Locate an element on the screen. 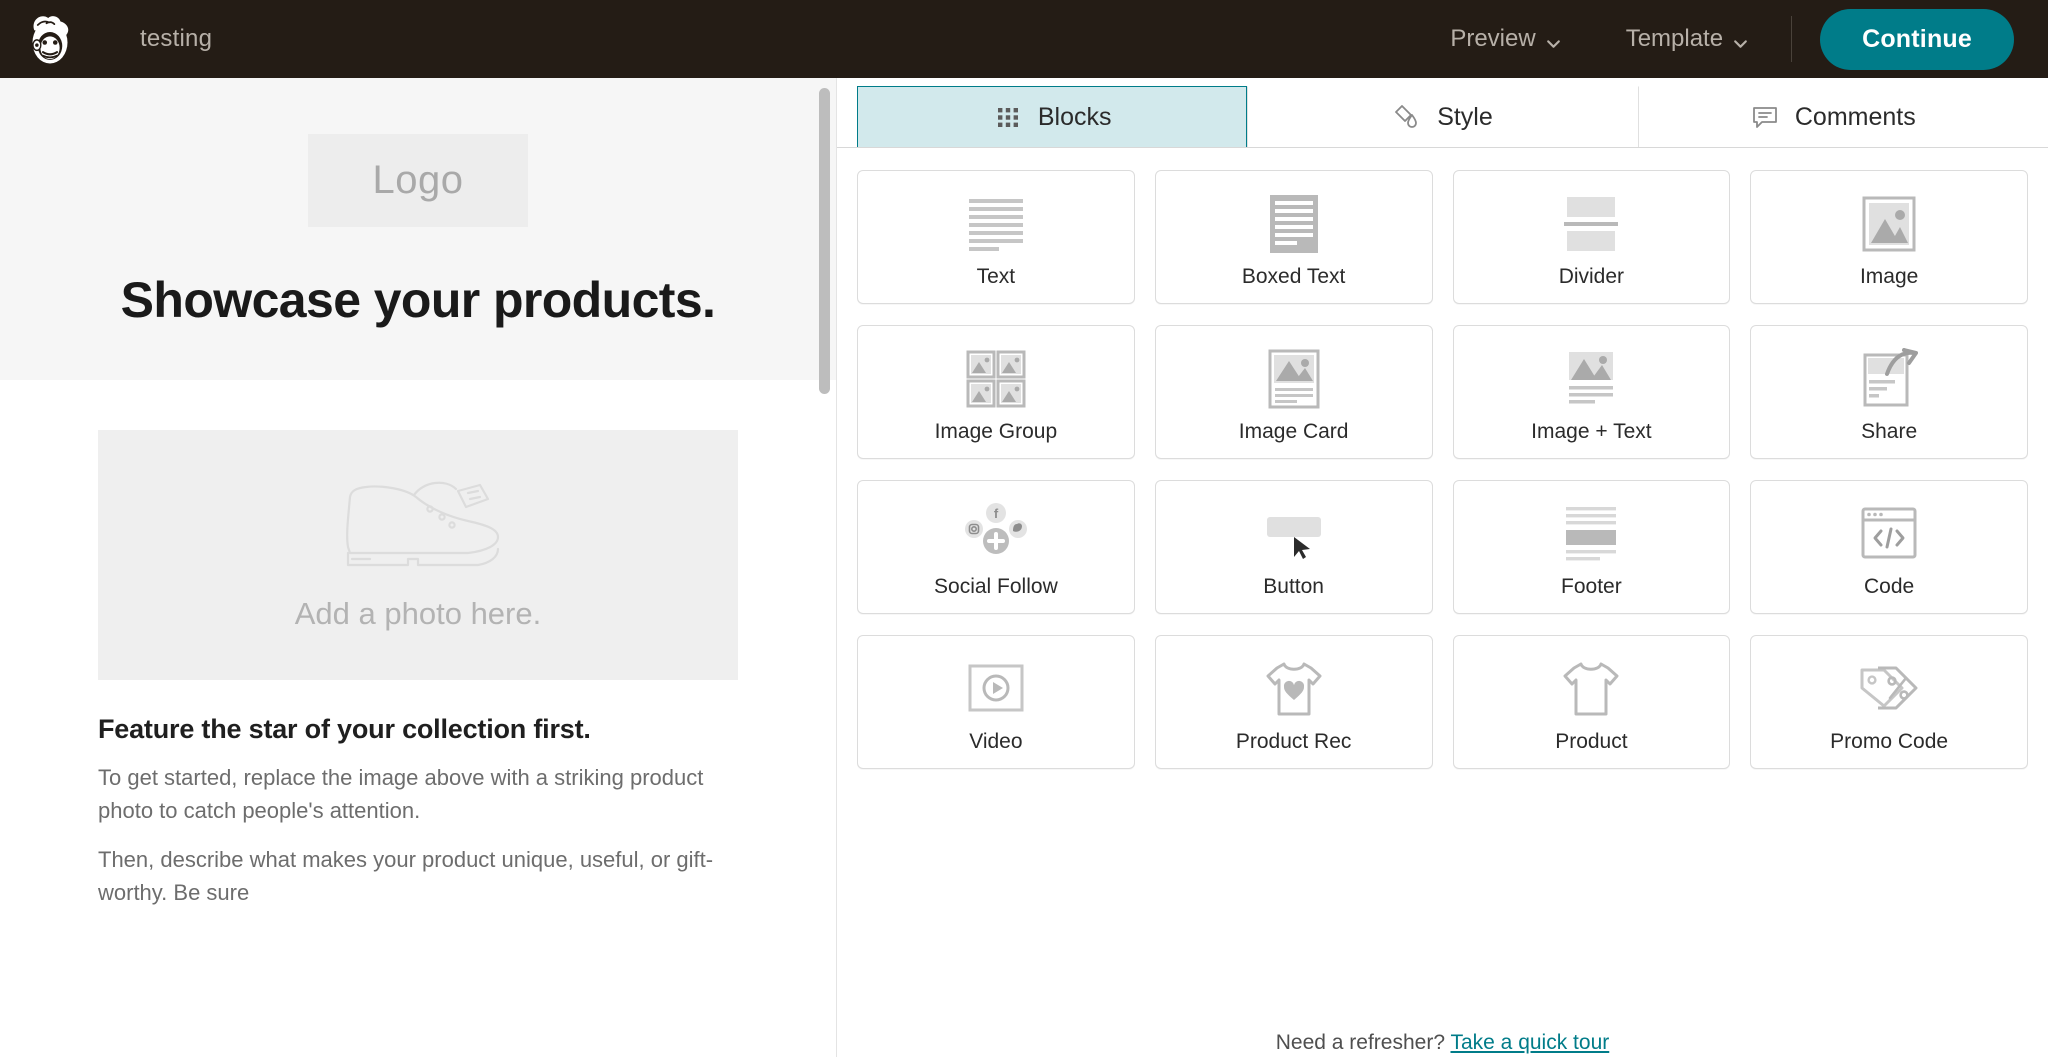 The width and height of the screenshot is (2048, 1057). logo-placeholder: Logo is located at coordinates (418, 180).